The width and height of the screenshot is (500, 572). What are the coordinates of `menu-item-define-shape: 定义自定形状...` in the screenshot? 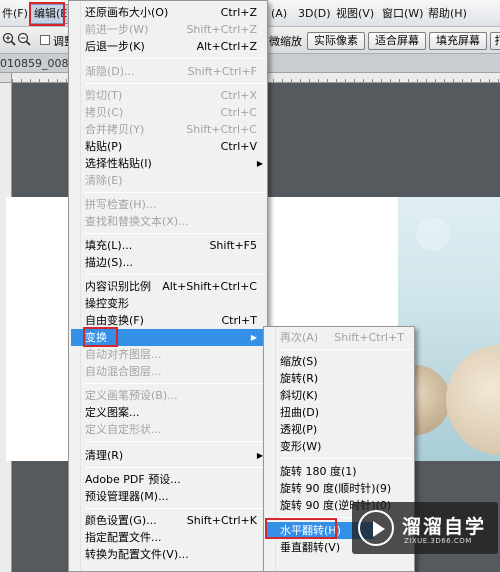 It's located at (174, 429).